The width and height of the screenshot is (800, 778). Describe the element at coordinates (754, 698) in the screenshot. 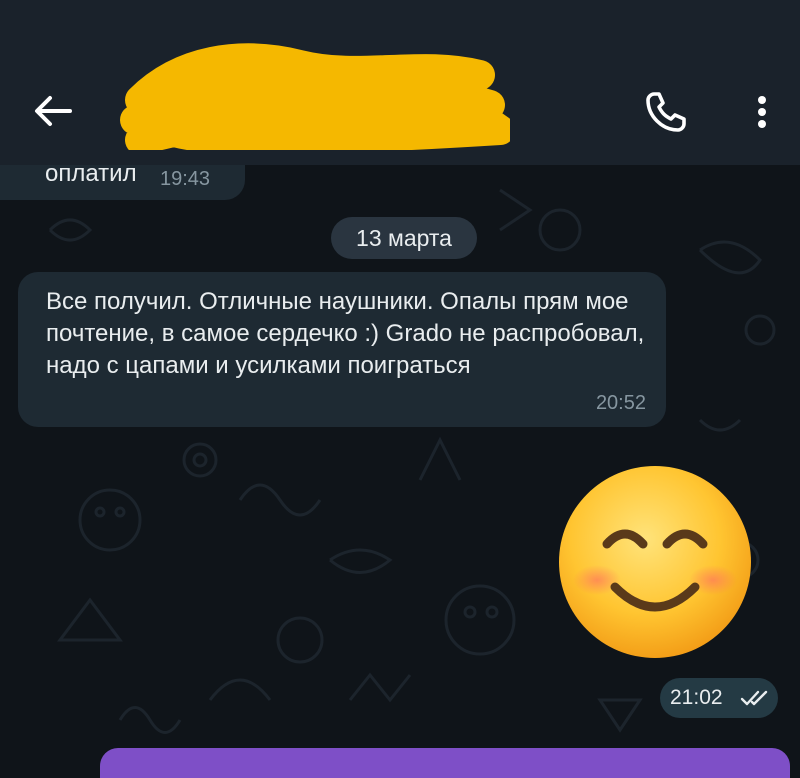

I see `double-check-read-icon` at that location.